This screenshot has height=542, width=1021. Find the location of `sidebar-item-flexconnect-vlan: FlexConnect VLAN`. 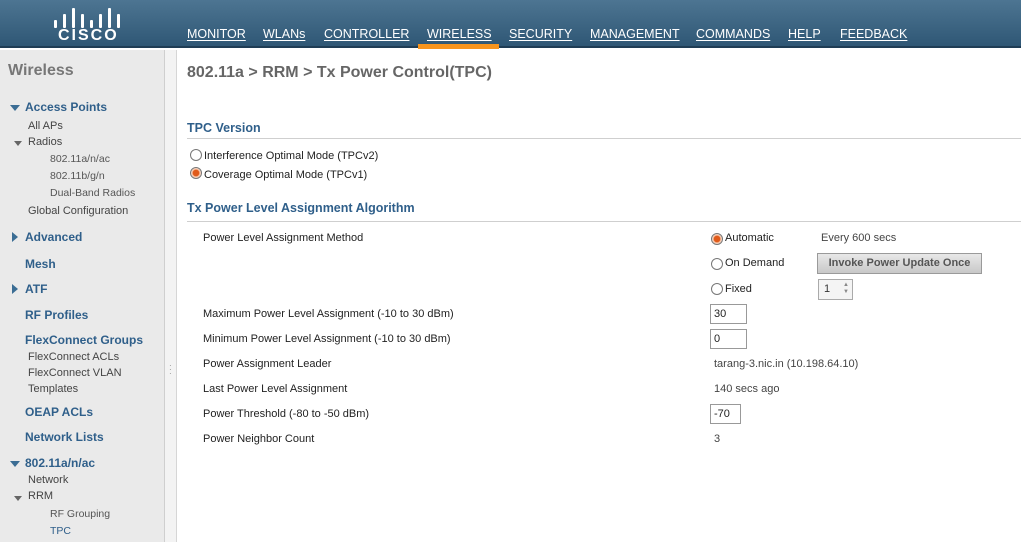

sidebar-item-flexconnect-vlan: FlexConnect VLAN is located at coordinates (75, 373).